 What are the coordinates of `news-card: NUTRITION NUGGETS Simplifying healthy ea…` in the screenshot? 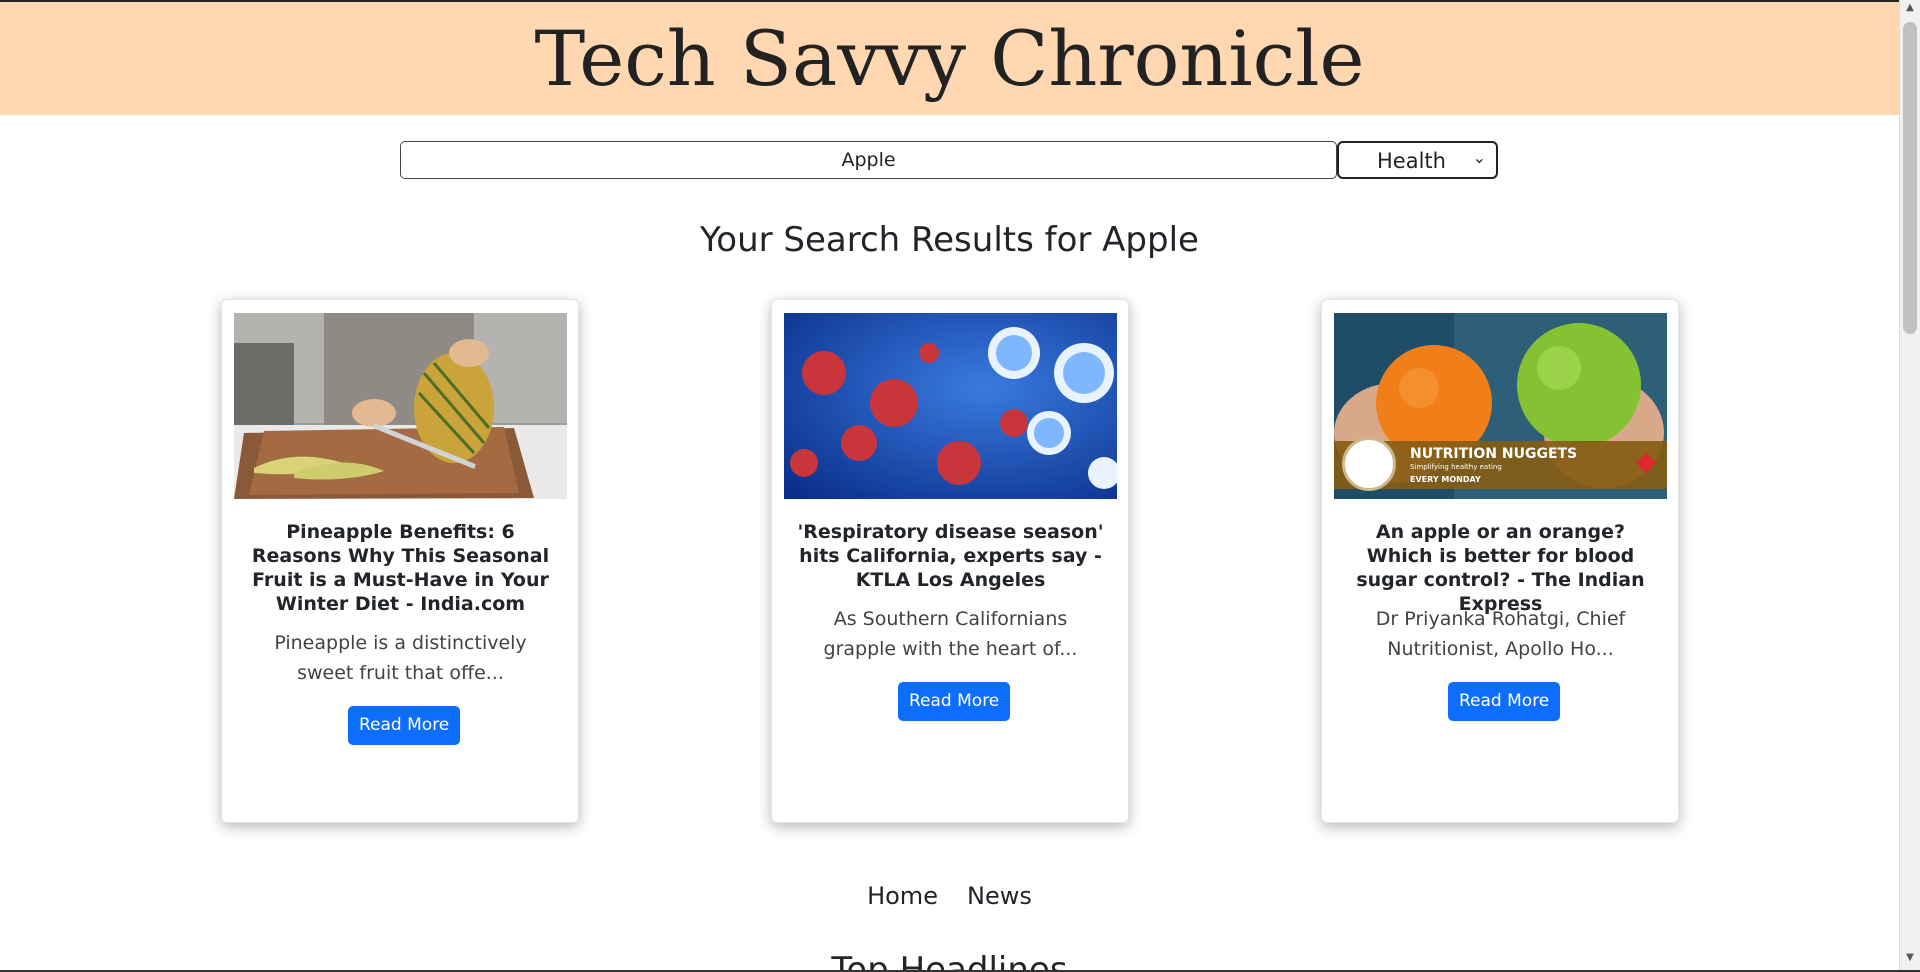 It's located at (1500, 561).